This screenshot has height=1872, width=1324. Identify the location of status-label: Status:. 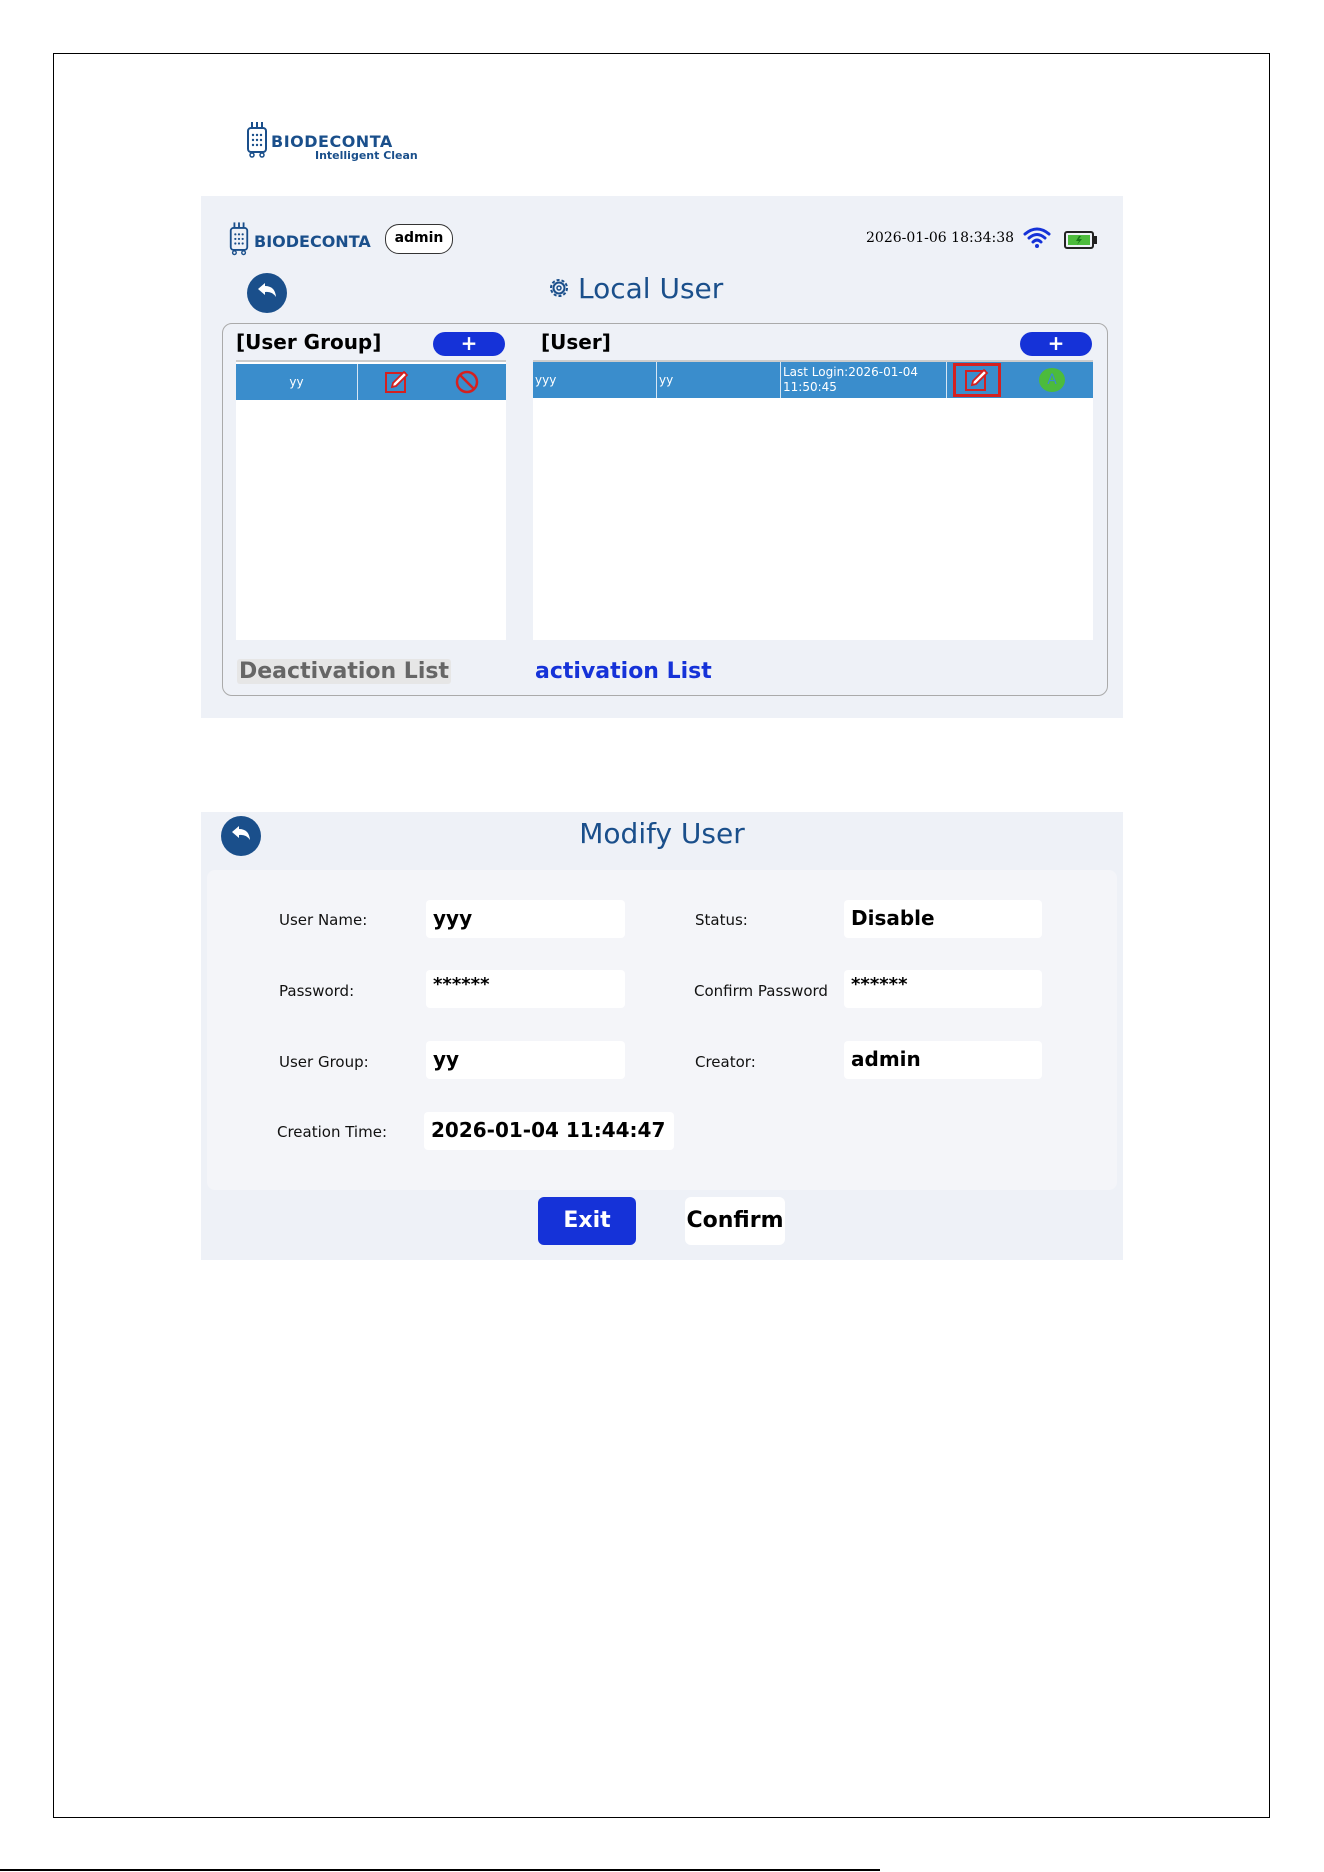
(721, 920).